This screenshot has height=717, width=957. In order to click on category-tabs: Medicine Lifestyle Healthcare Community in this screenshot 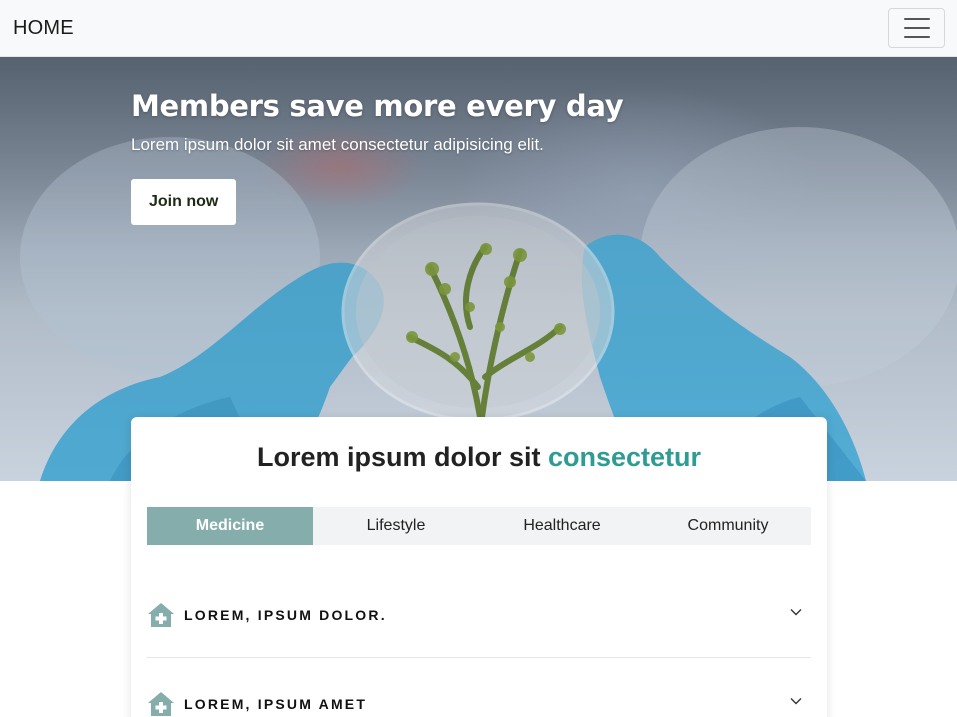, I will do `click(479, 526)`.